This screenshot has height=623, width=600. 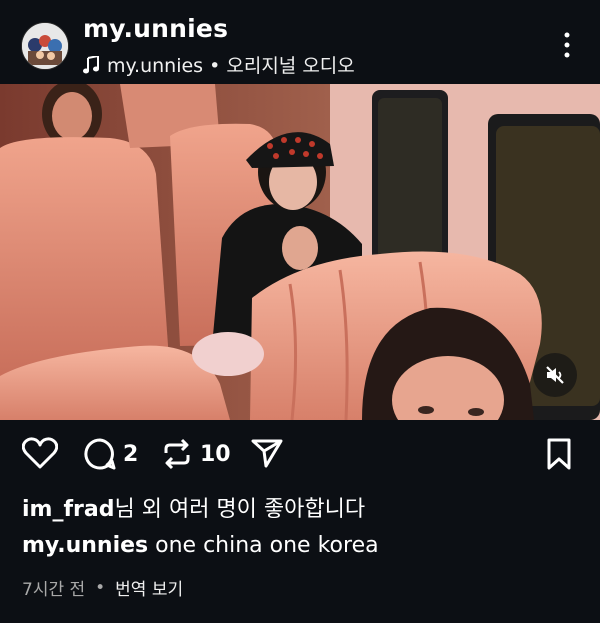 What do you see at coordinates (54, 590) in the screenshot?
I see `timestamp: 7시간 전` at bounding box center [54, 590].